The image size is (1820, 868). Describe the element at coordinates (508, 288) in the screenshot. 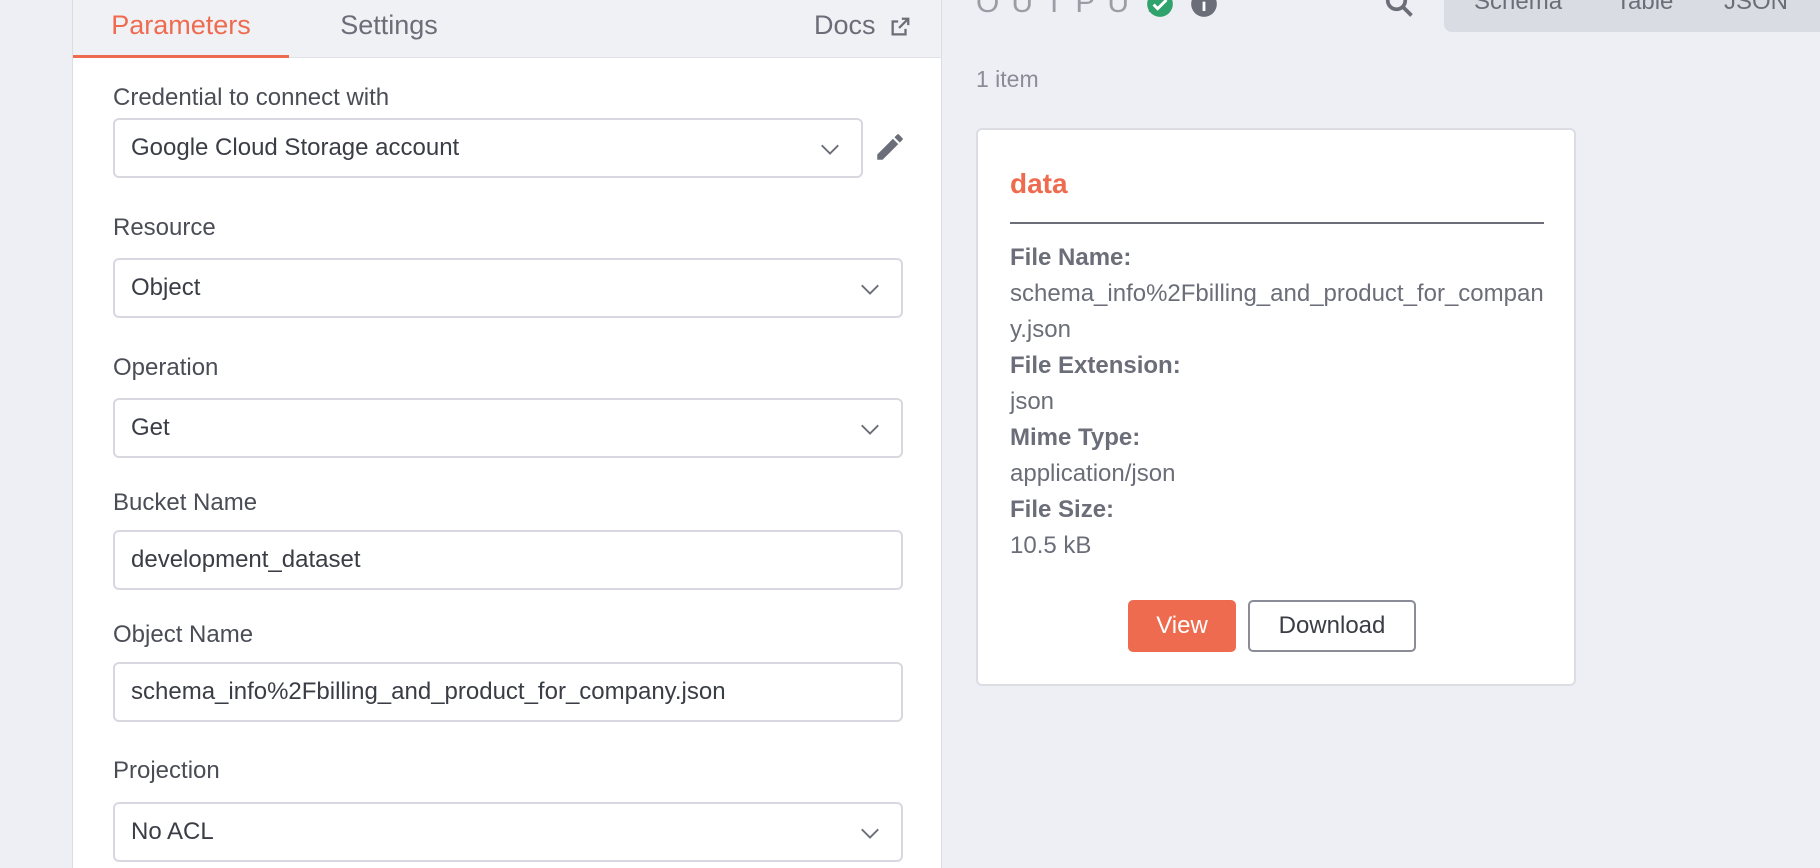

I see `resource-select: Object` at that location.